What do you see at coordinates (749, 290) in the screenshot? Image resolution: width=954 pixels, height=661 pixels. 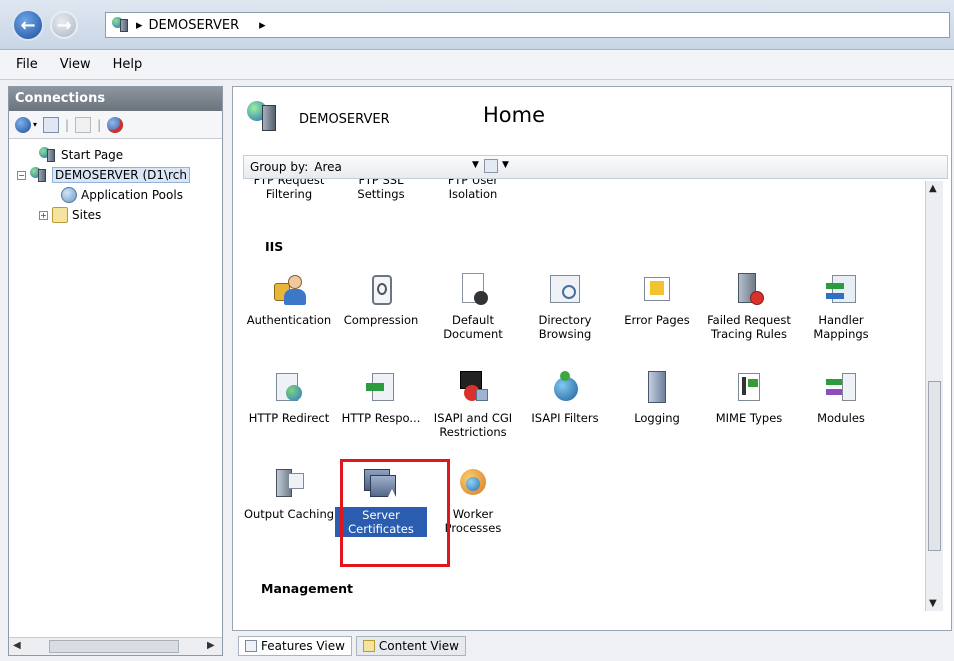 I see `failed-request-icon` at bounding box center [749, 290].